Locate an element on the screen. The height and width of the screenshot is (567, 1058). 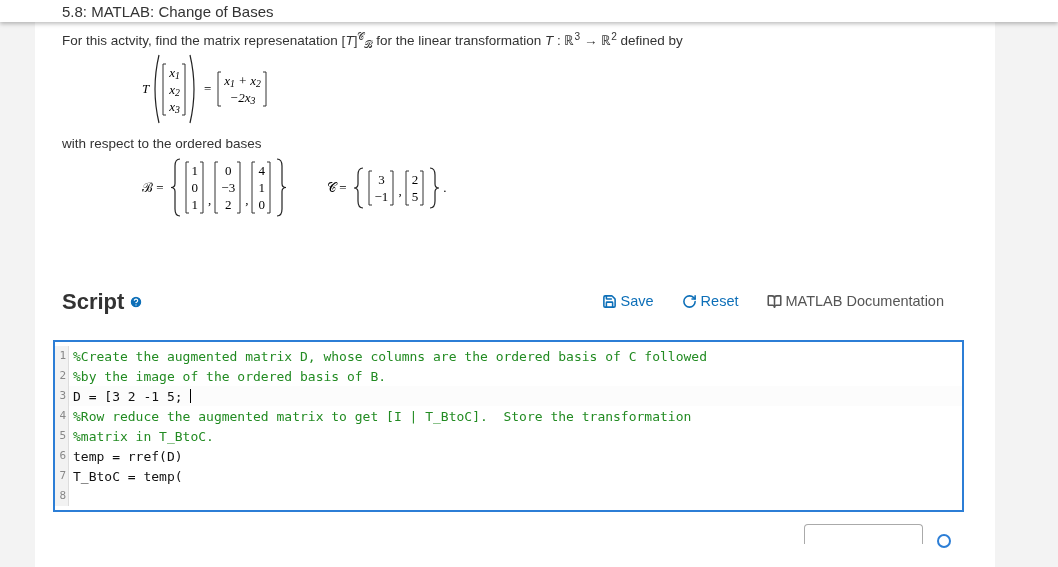
matrix-entry: 4 is located at coordinates (261, 171).